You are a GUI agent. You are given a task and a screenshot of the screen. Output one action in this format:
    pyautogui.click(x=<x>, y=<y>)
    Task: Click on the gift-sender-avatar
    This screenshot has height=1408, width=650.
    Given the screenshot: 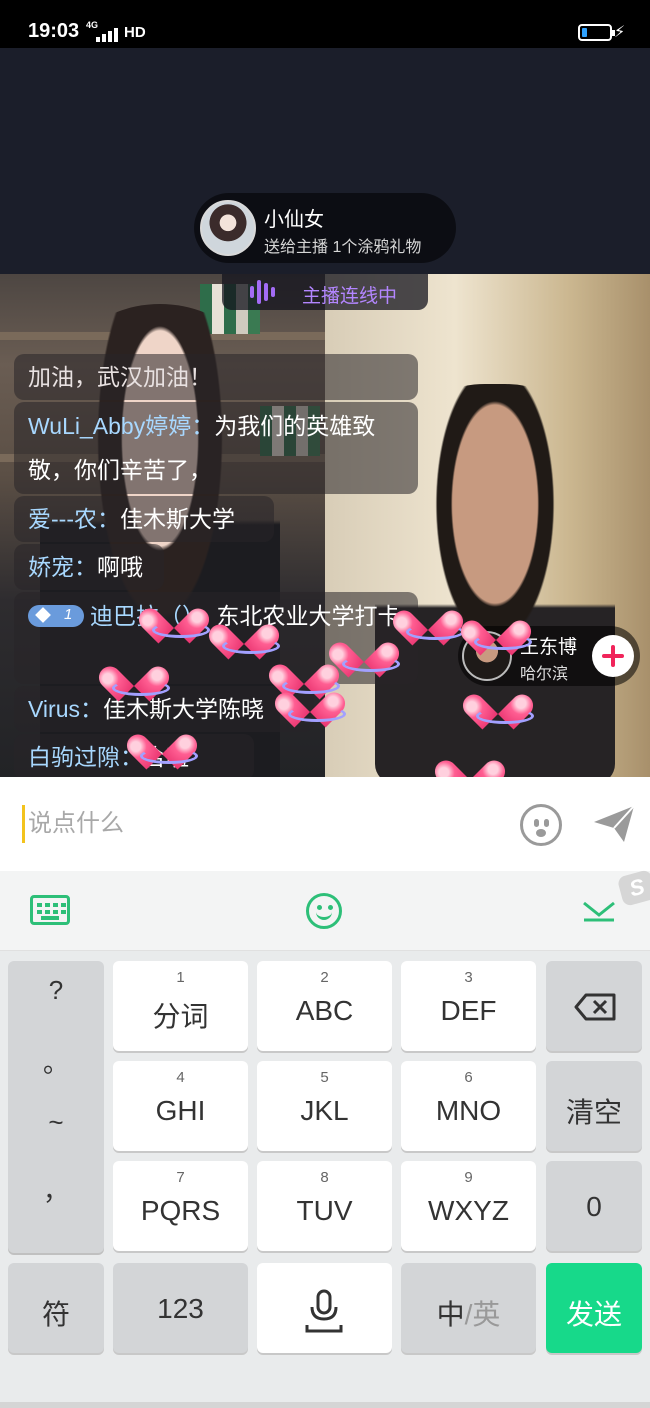 What is the action you would take?
    pyautogui.click(x=228, y=228)
    